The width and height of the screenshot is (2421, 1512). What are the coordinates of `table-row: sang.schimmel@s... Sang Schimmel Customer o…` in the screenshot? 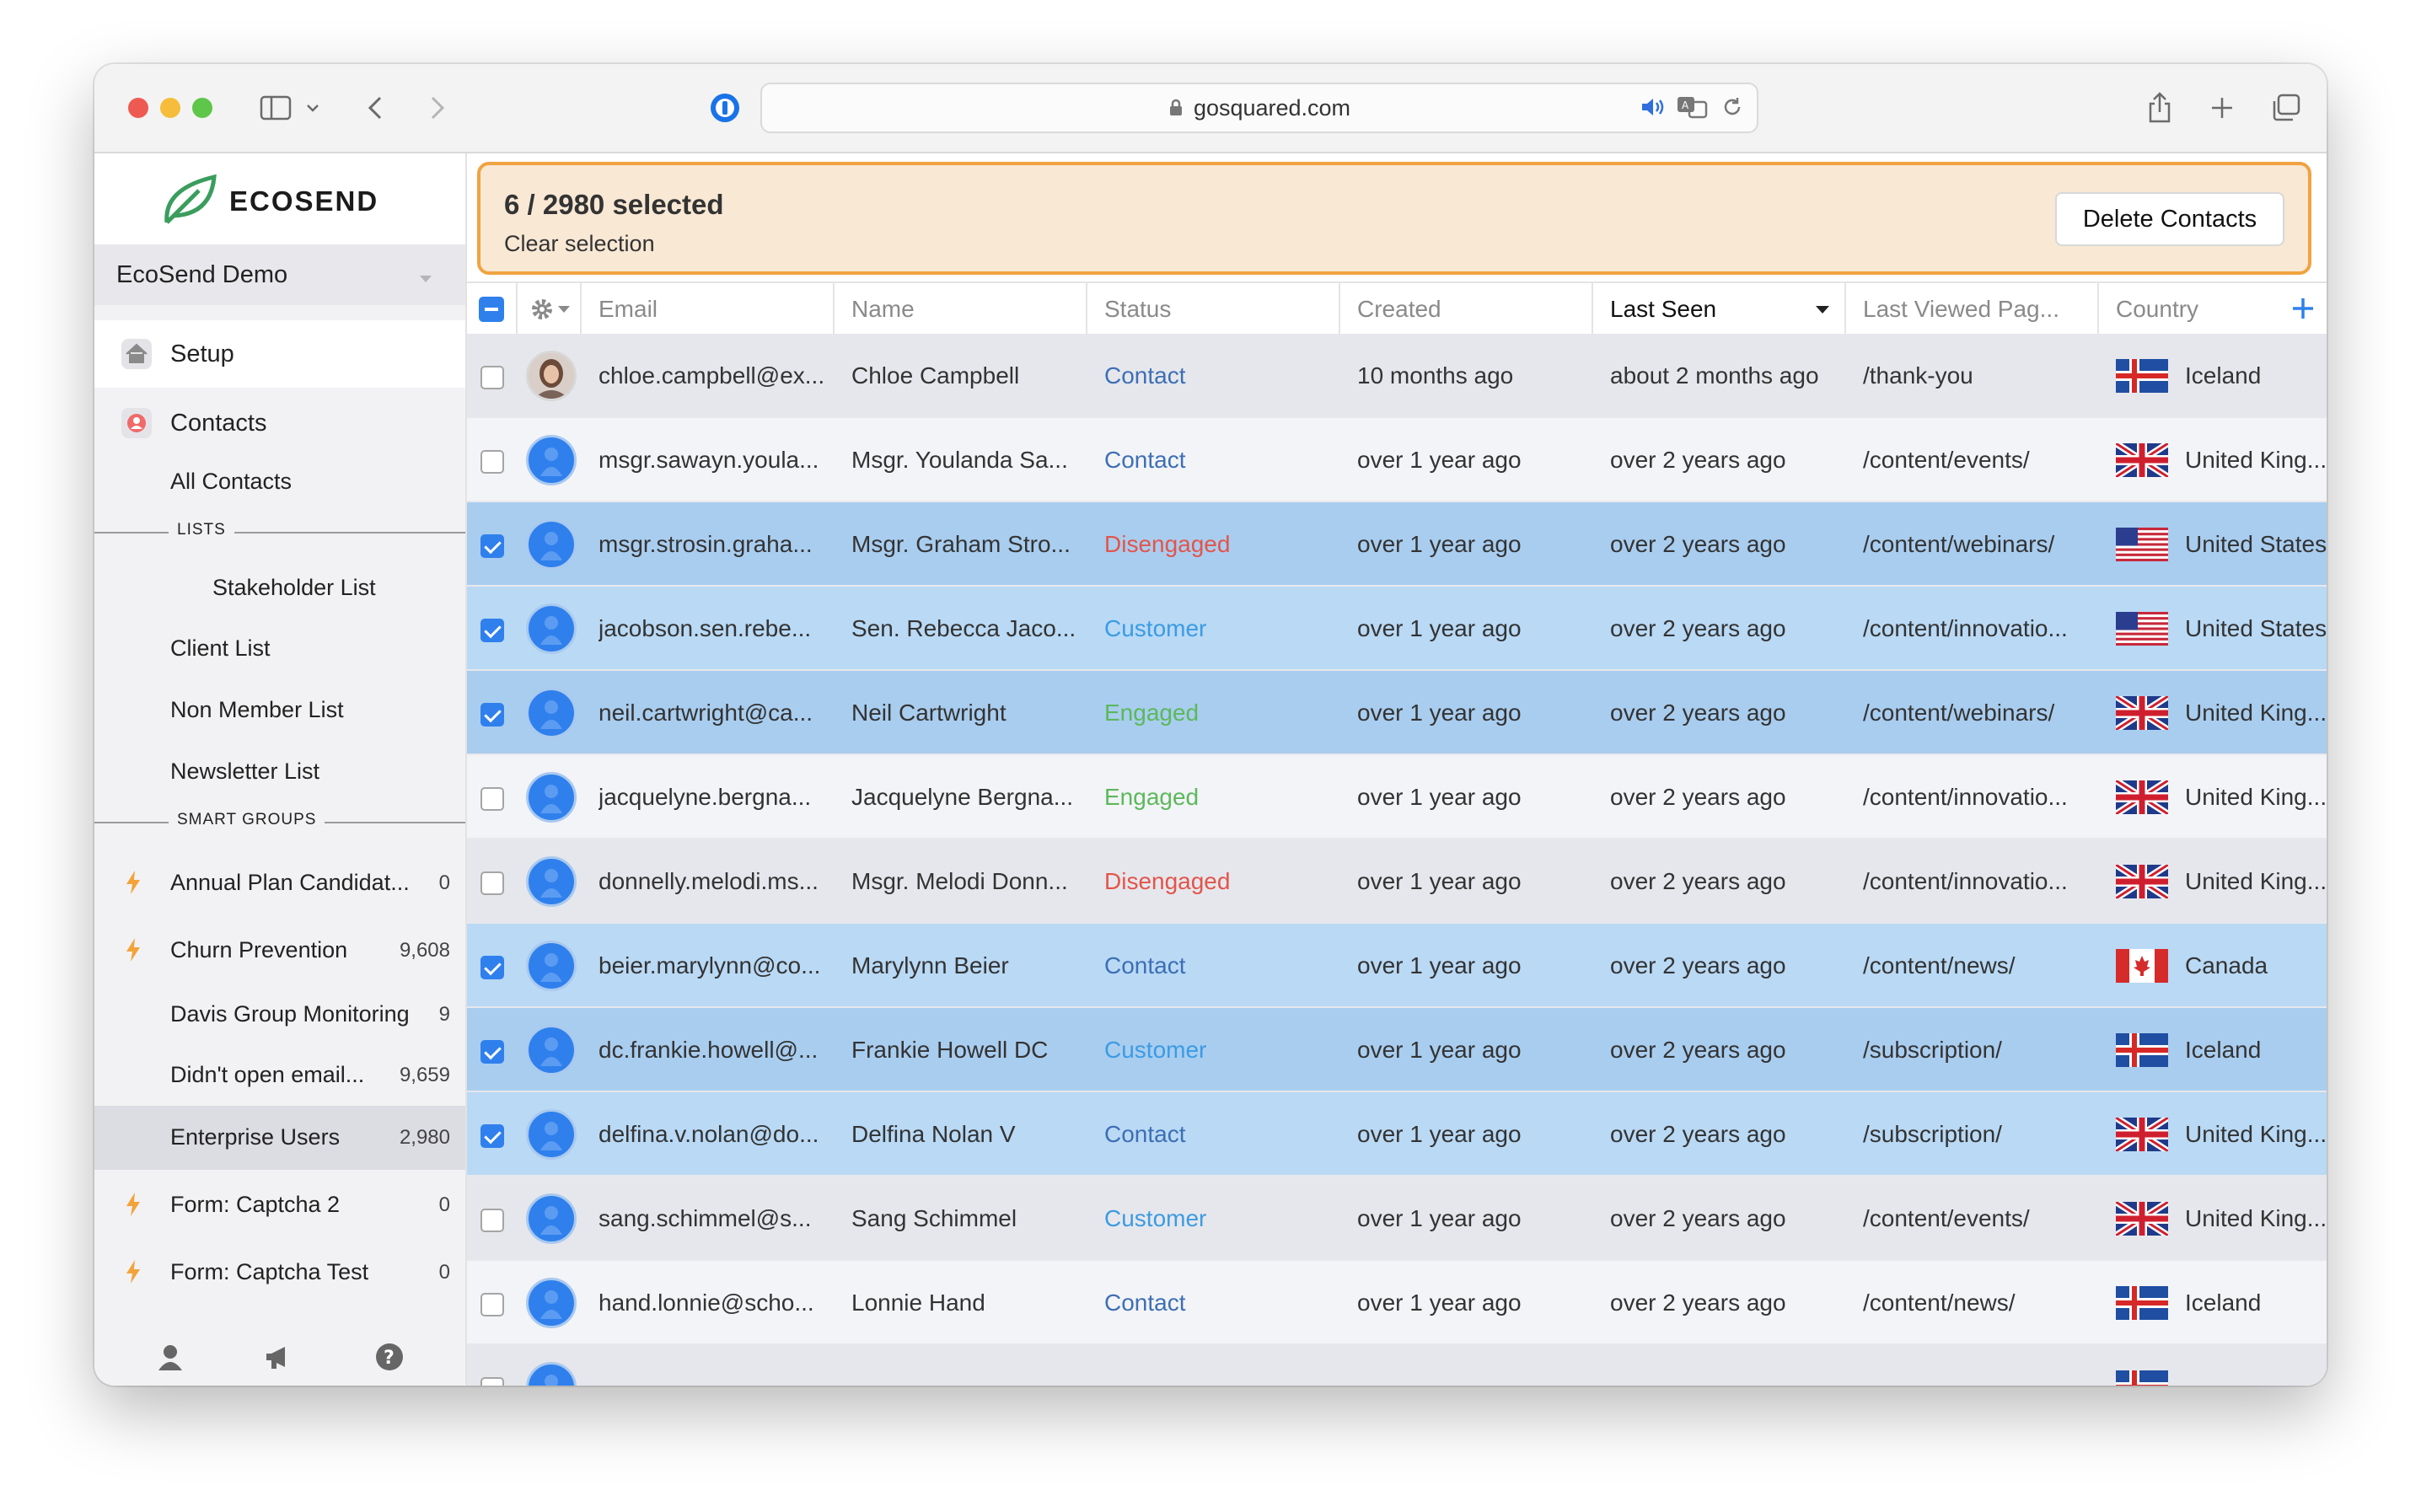 It's located at (1397, 1219).